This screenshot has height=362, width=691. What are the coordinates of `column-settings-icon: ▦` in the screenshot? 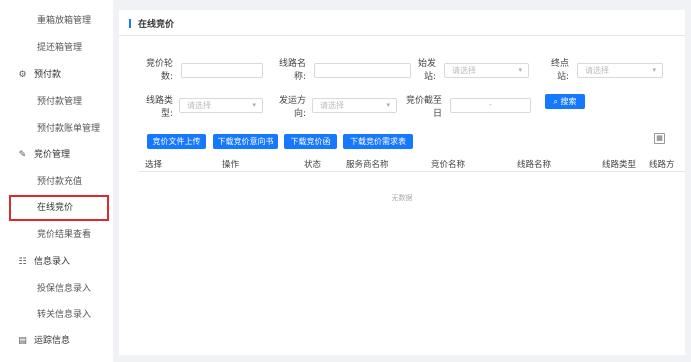 It's located at (659, 138).